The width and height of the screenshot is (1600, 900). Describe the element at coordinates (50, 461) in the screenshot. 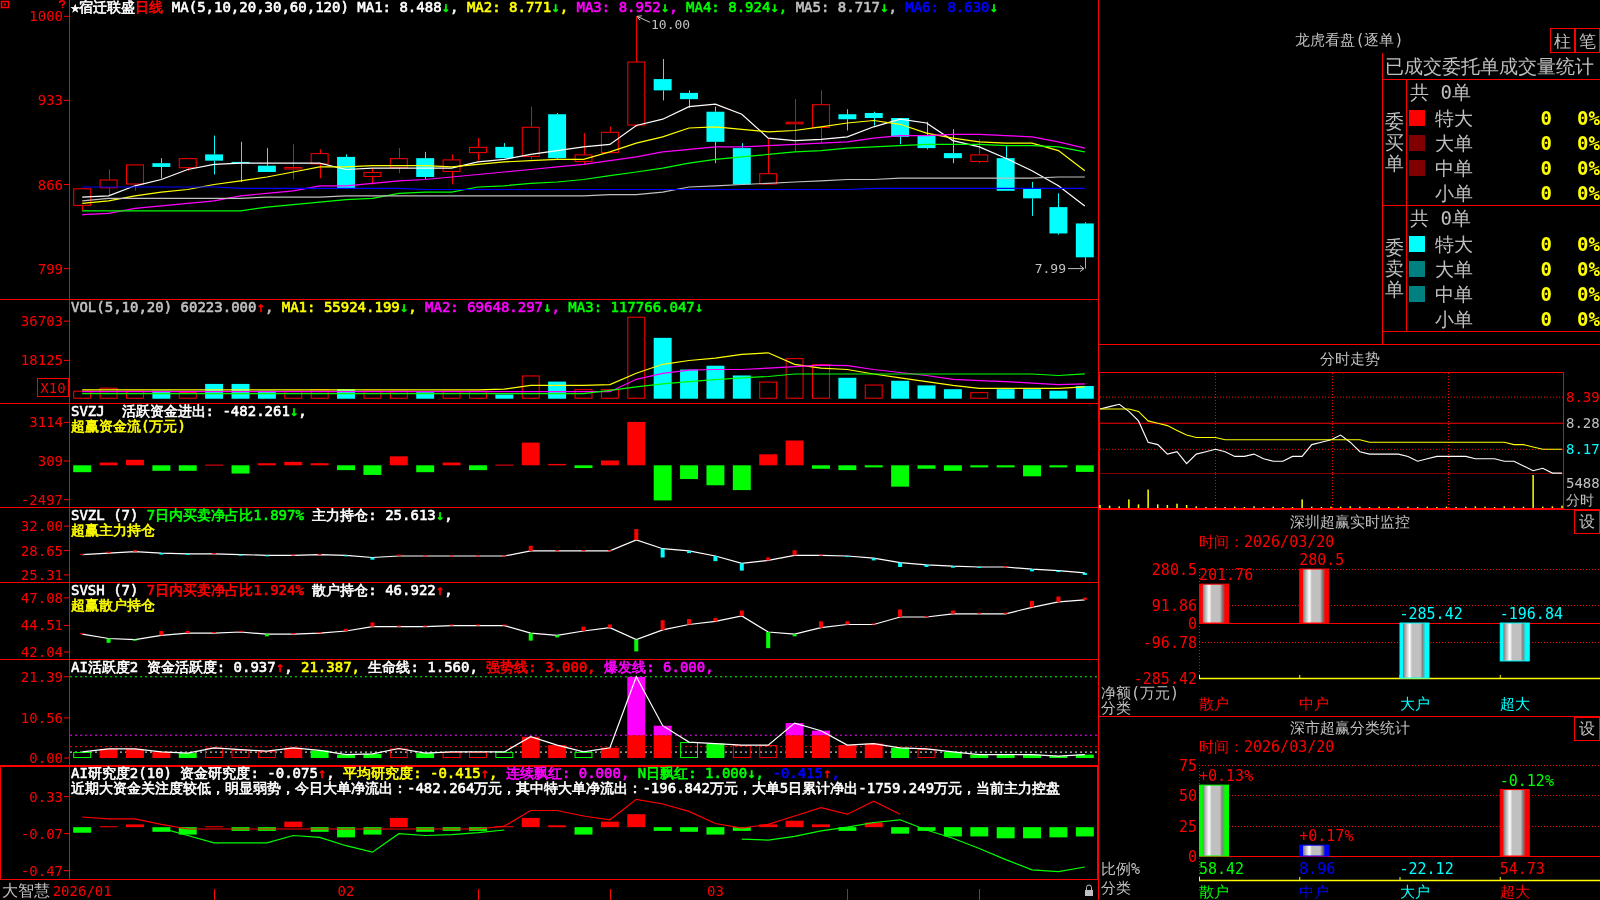

I see `axis-label: 309` at that location.